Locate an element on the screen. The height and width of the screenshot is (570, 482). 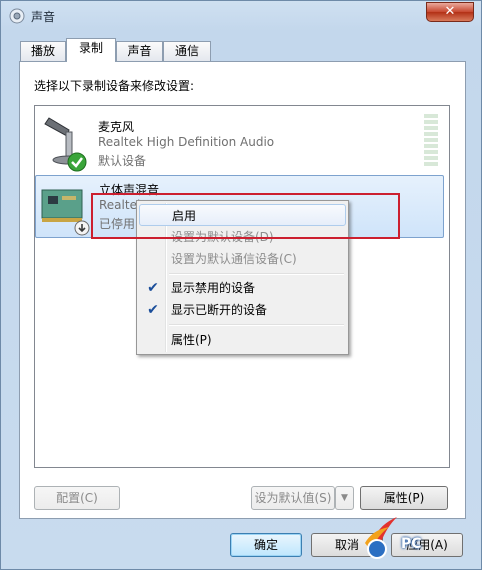
device-driver: Realtek High Definition Audio is located at coordinates (186, 142).